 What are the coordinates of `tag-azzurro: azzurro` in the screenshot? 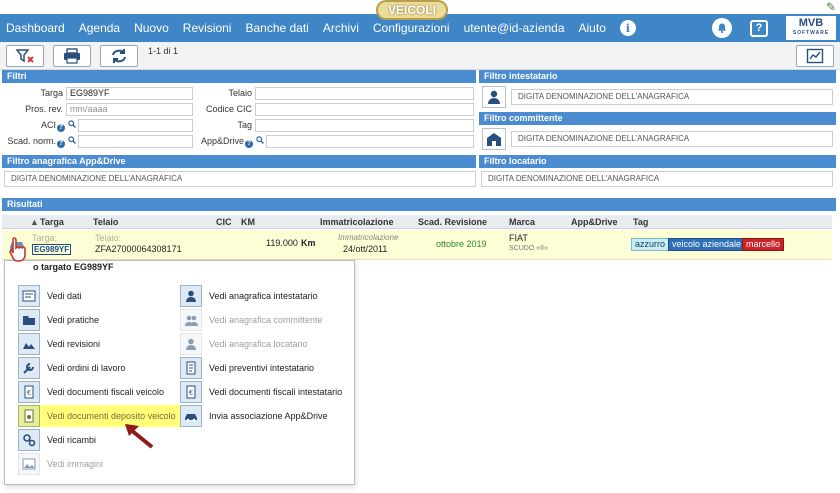 It's located at (650, 244).